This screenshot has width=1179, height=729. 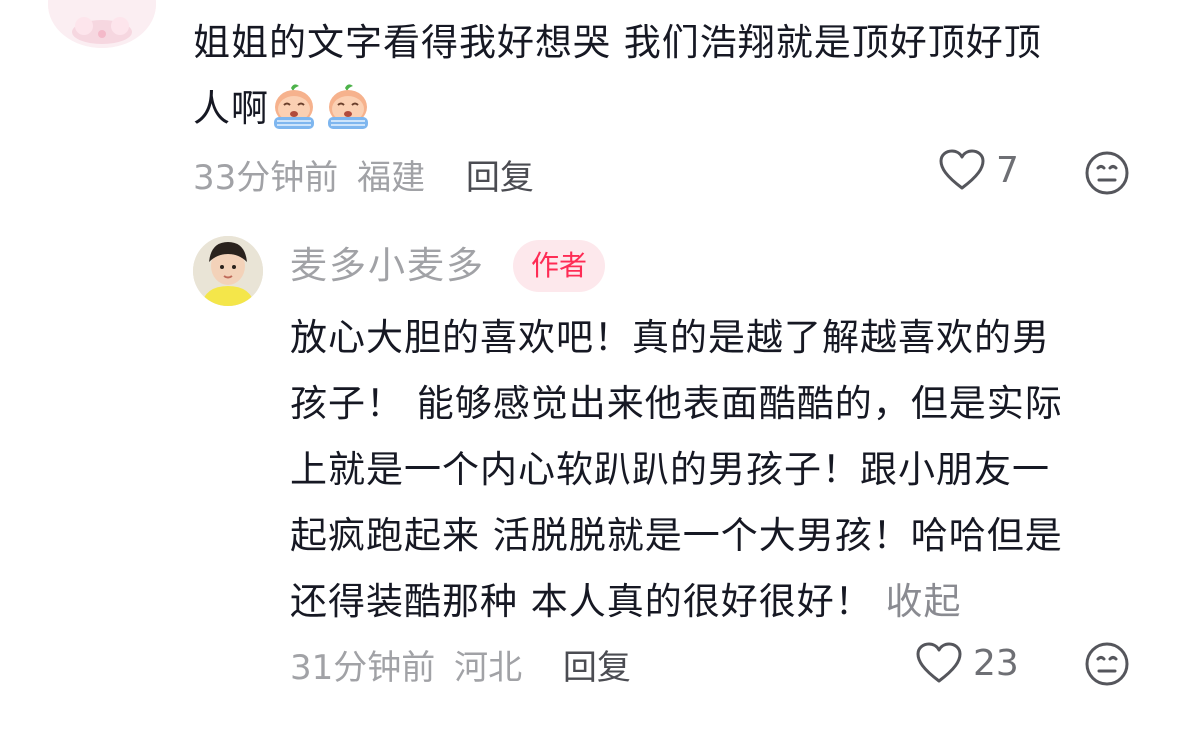 What do you see at coordinates (231, 108) in the screenshot?
I see `comment-text-tail: 人啊` at bounding box center [231, 108].